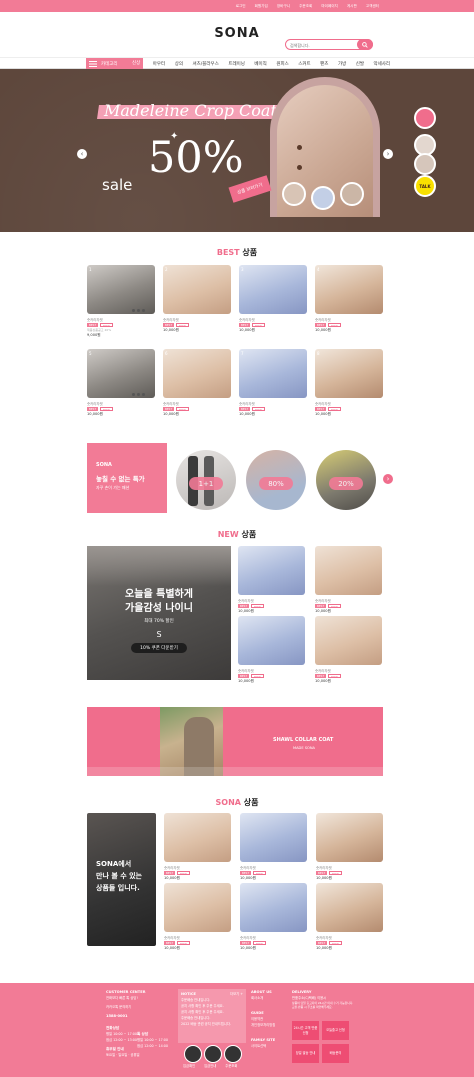 The width and height of the screenshot is (474, 1077). Describe the element at coordinates (263, 998) in the screenshot. I see `about-link: 회사소개` at that location.